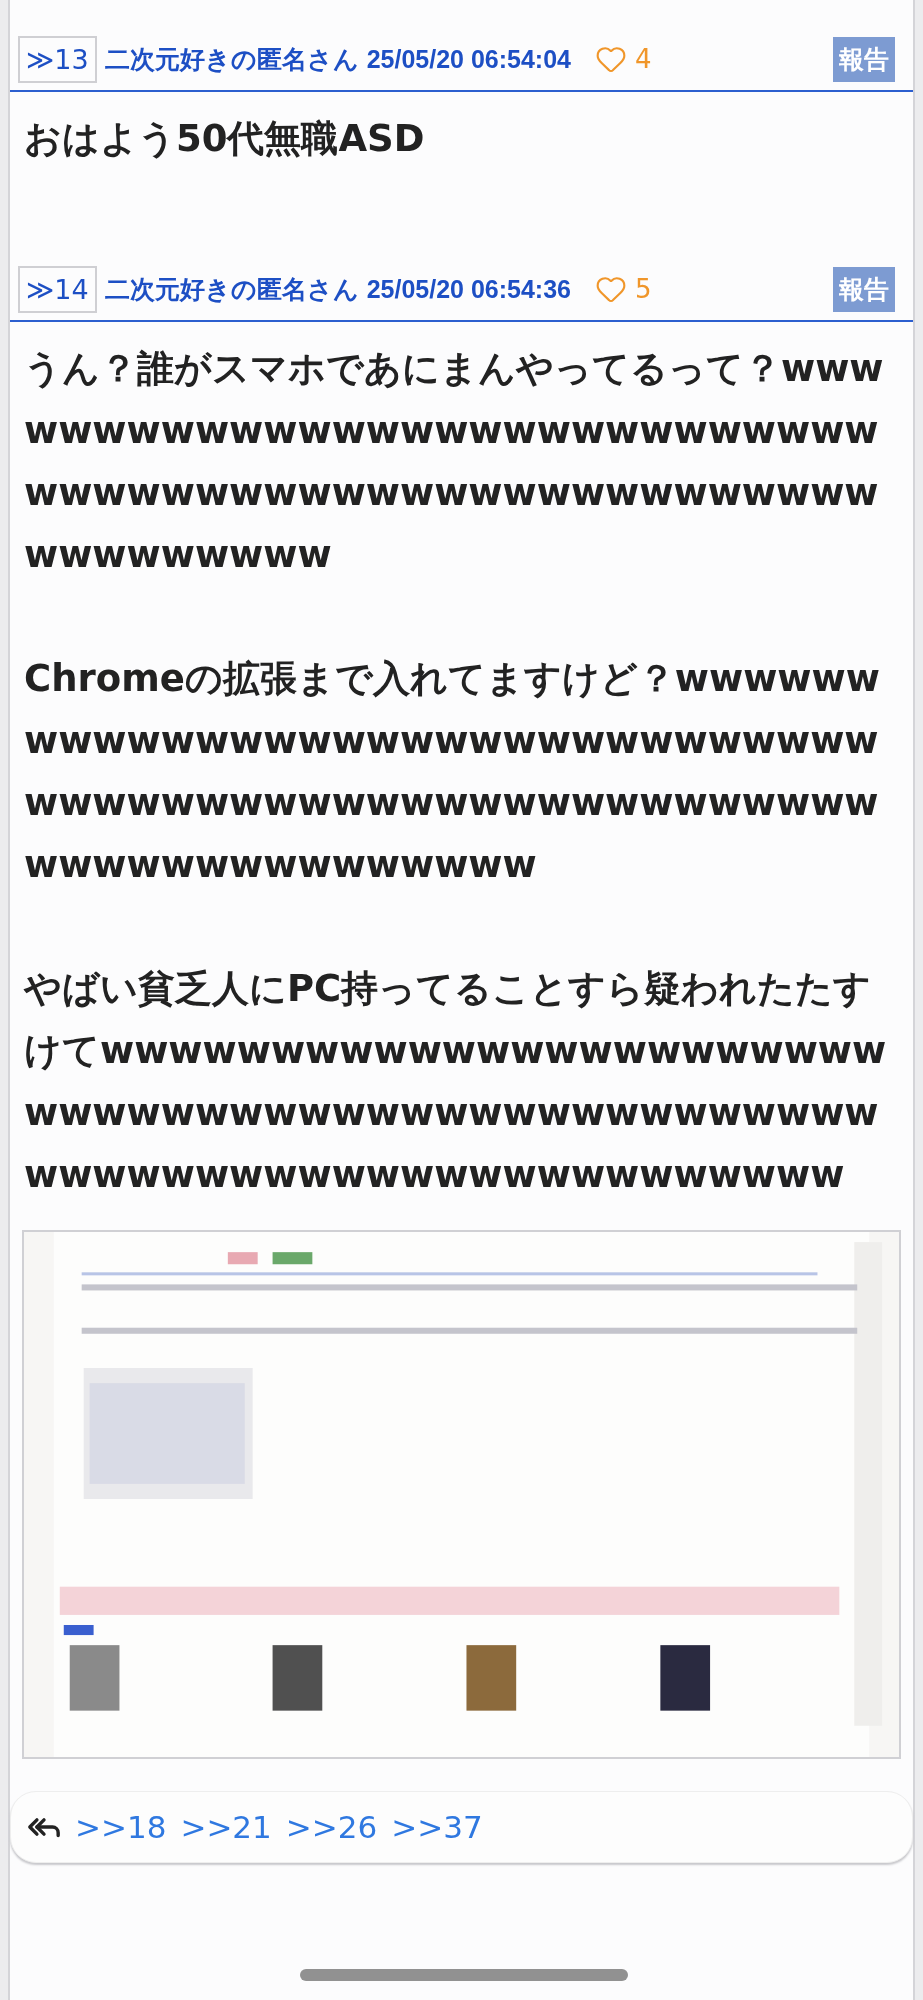 This screenshot has width=923, height=2000. I want to click on reply-link: >>37, so click(437, 1827).